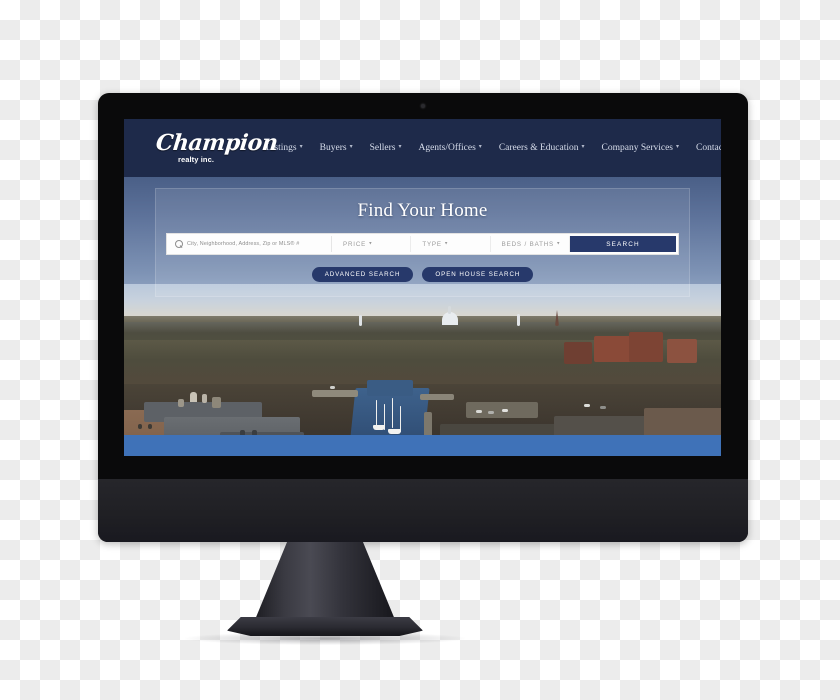  Describe the element at coordinates (179, 244) in the screenshot. I see `search-icon` at that location.